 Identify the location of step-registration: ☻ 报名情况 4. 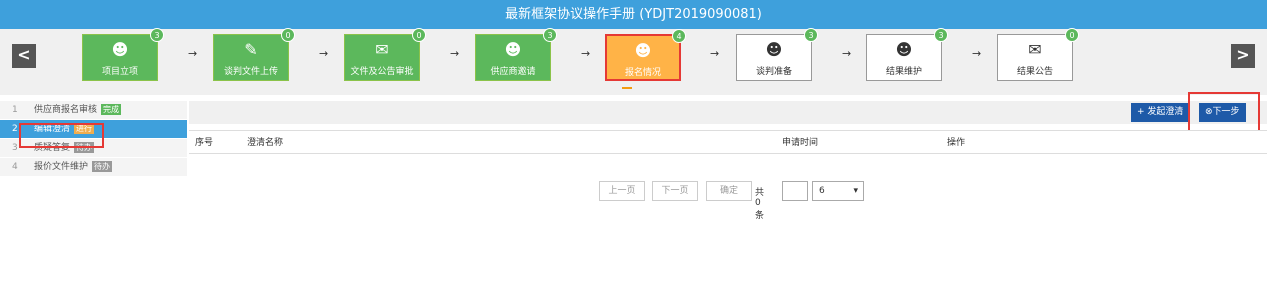
(645, 55).